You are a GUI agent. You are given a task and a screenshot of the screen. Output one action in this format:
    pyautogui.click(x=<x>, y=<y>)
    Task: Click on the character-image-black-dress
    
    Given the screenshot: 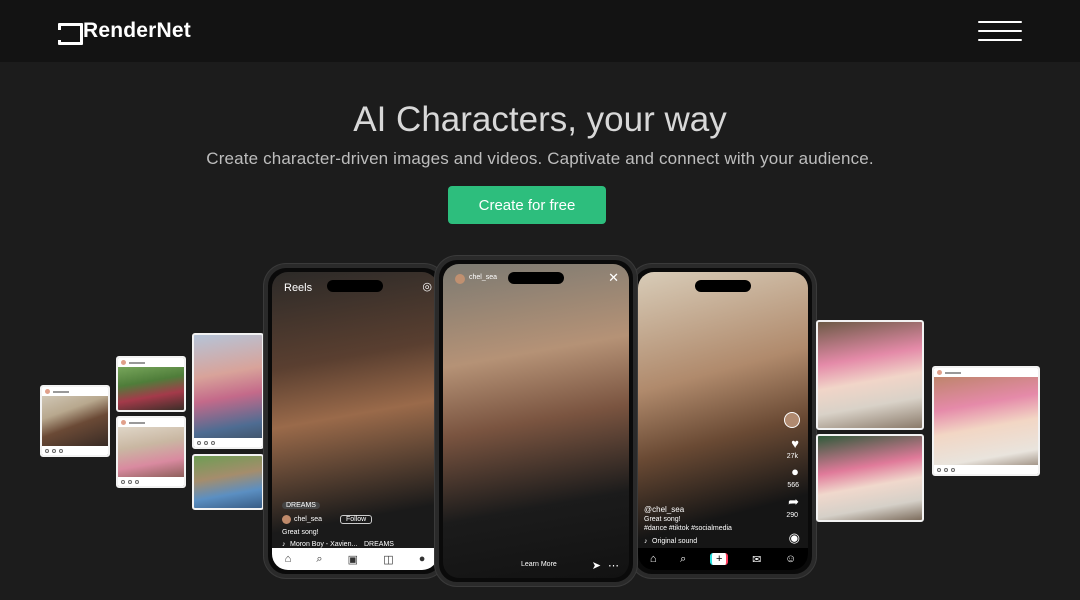 What is the action you would take?
    pyautogui.click(x=536, y=421)
    